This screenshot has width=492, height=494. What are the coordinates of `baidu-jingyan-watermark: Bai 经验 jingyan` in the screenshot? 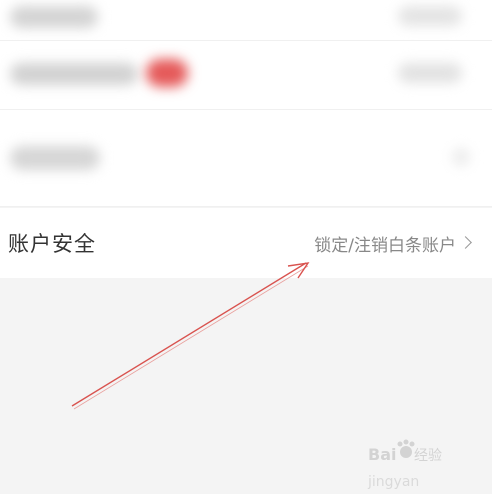 It's located at (416, 464).